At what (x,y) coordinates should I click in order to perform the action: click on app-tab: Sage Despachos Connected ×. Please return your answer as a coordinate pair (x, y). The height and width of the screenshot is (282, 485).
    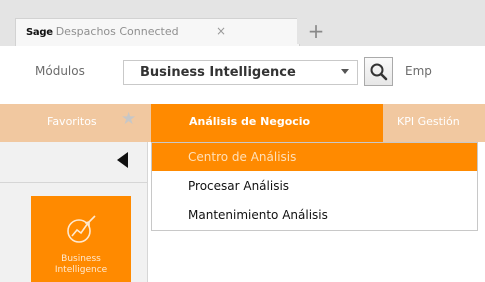
    Looking at the image, I should click on (157, 32).